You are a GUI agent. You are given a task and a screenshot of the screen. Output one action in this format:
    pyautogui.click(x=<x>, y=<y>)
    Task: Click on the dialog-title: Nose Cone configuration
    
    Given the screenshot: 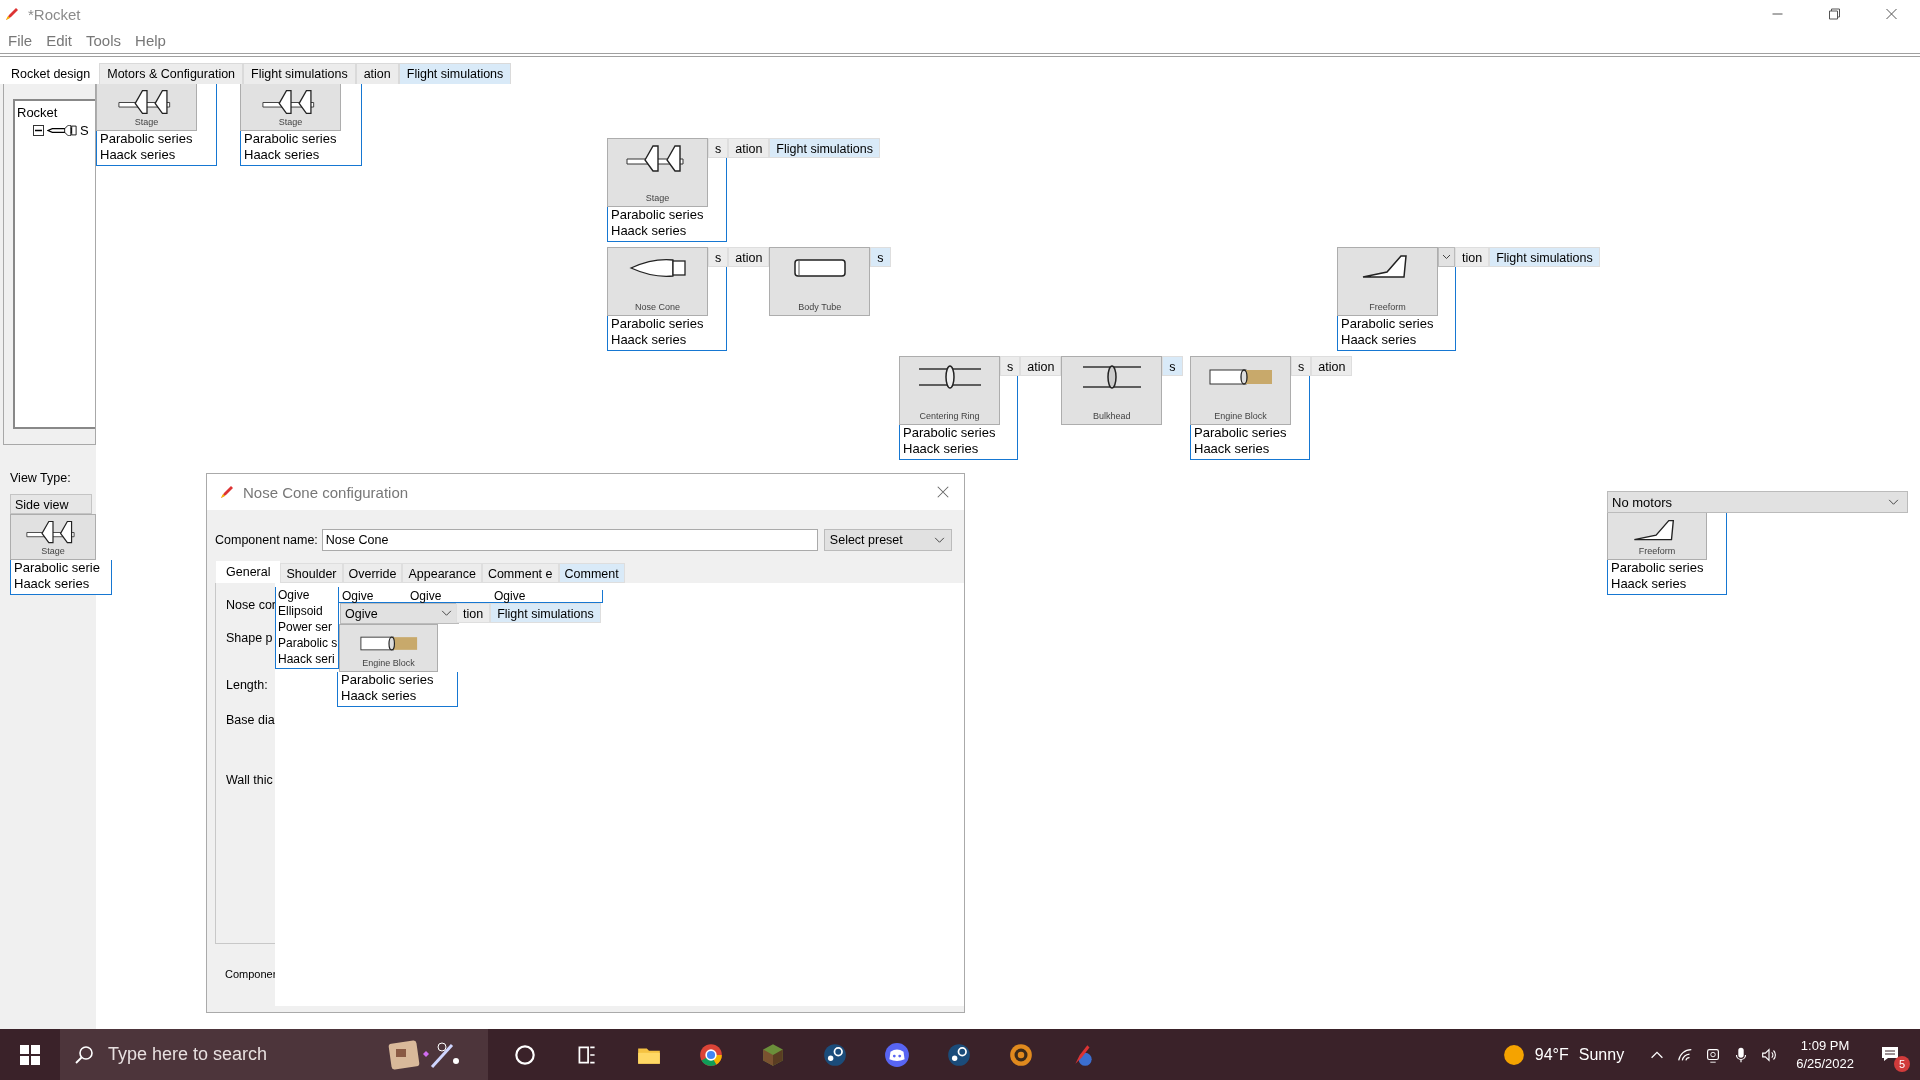 What is the action you would take?
    pyautogui.click(x=326, y=492)
    